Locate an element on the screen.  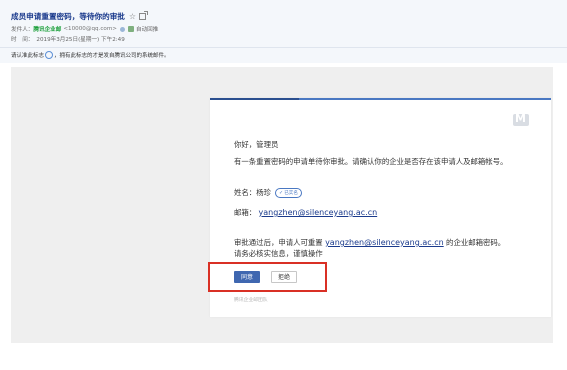
star-icon: ☆ is located at coordinates (132, 16).